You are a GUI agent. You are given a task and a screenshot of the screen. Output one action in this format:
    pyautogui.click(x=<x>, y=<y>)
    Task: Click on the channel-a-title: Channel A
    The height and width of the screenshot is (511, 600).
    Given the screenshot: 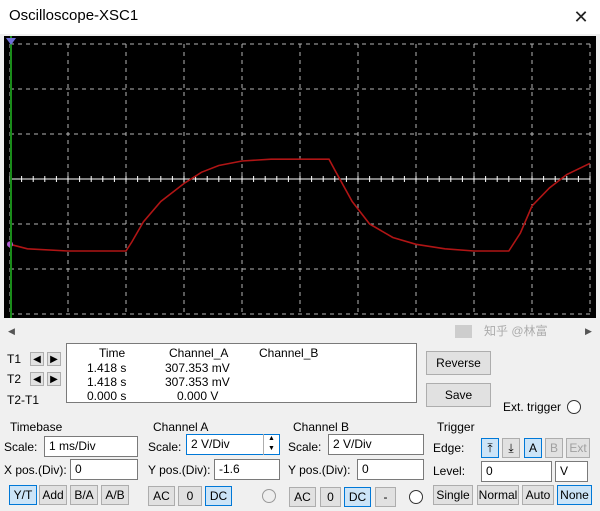 What is the action you would take?
    pyautogui.click(x=181, y=427)
    